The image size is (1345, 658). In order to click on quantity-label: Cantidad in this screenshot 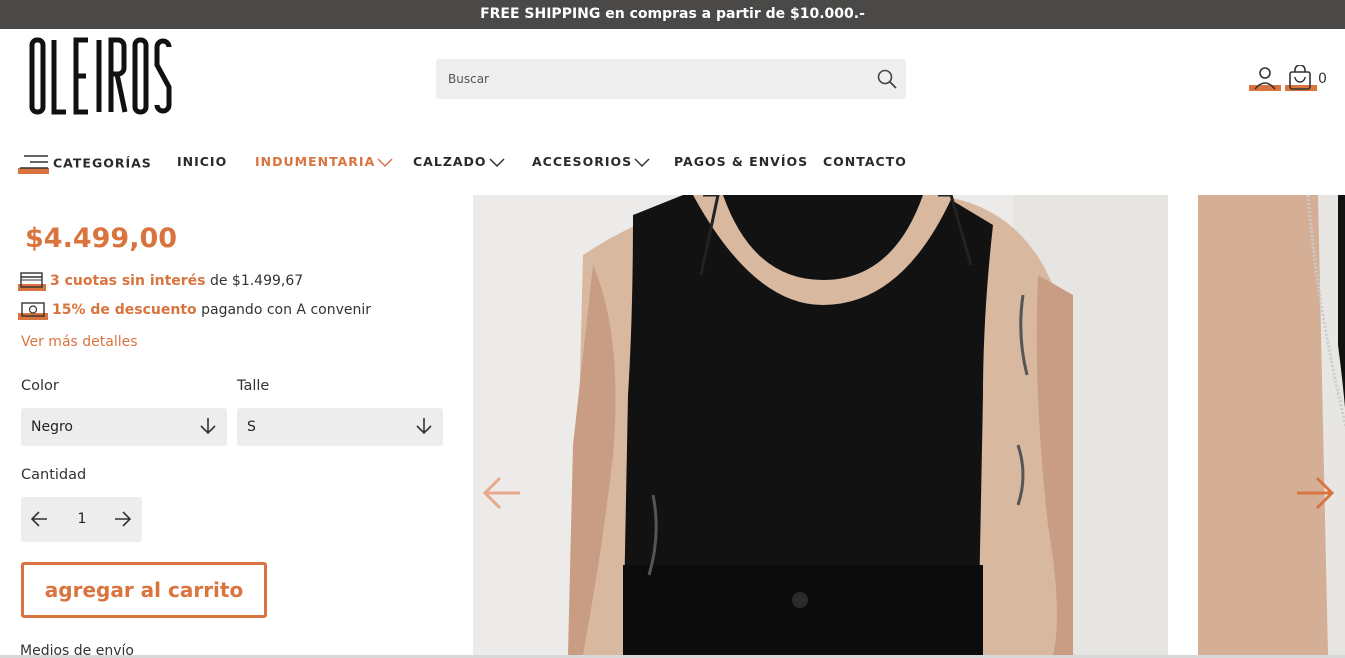, I will do `click(54, 475)`.